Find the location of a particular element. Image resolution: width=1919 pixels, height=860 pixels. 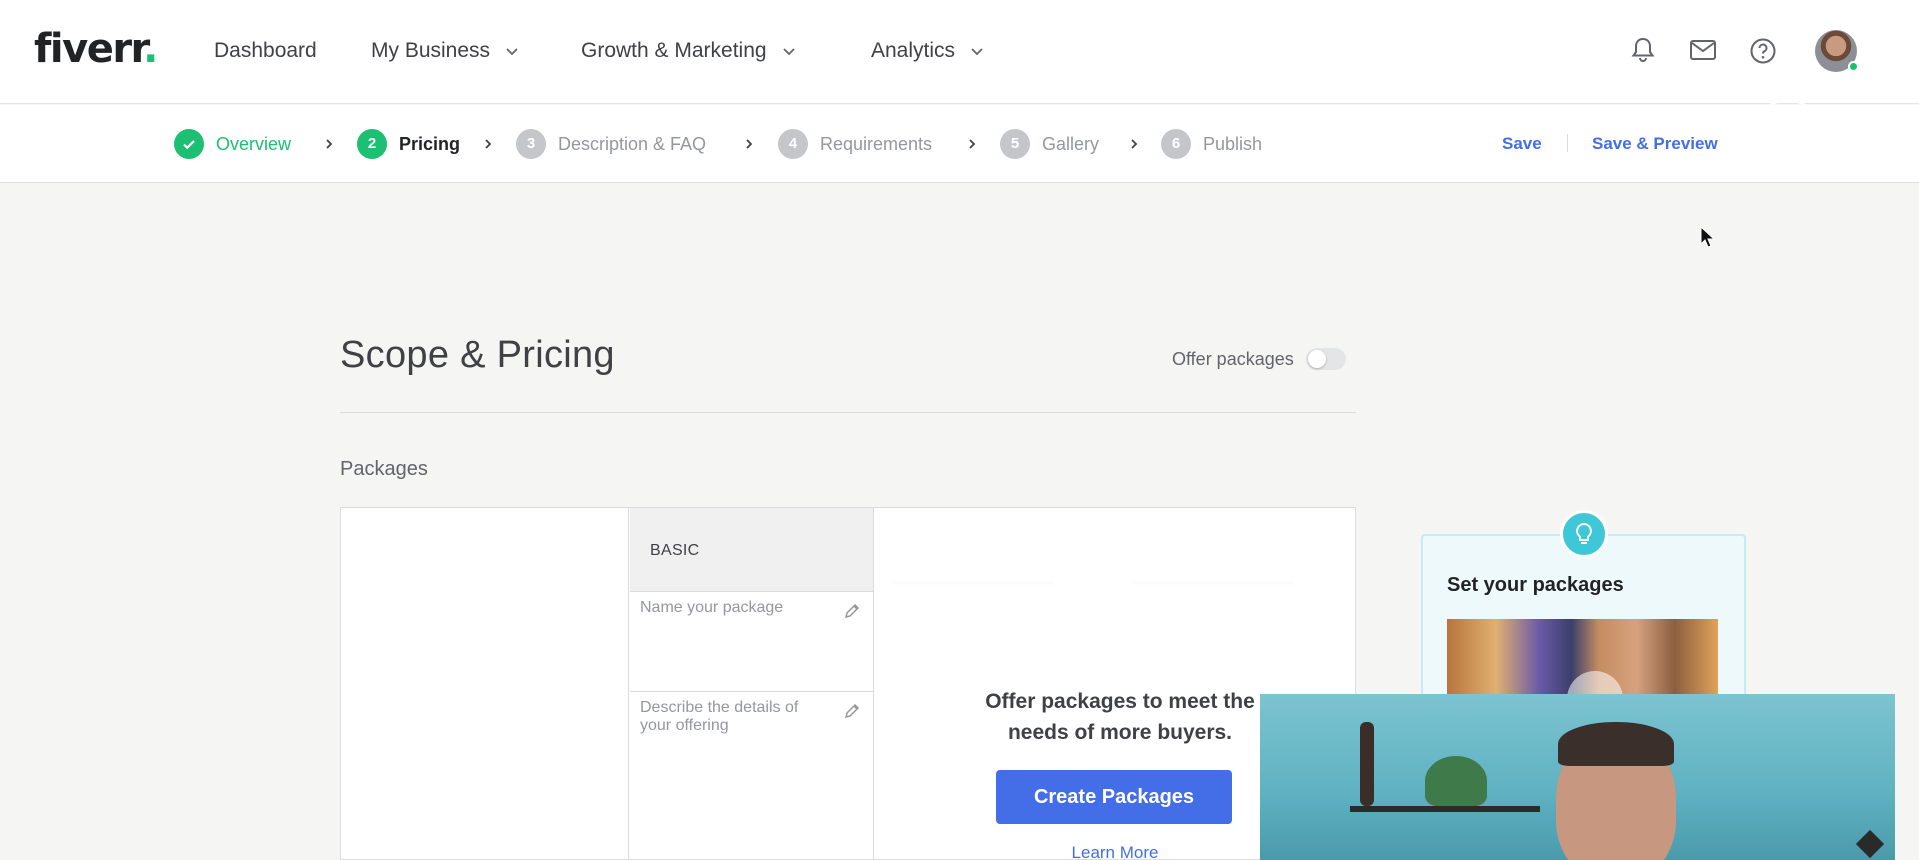

nav-my-business-label: My Business is located at coordinates (431, 50).